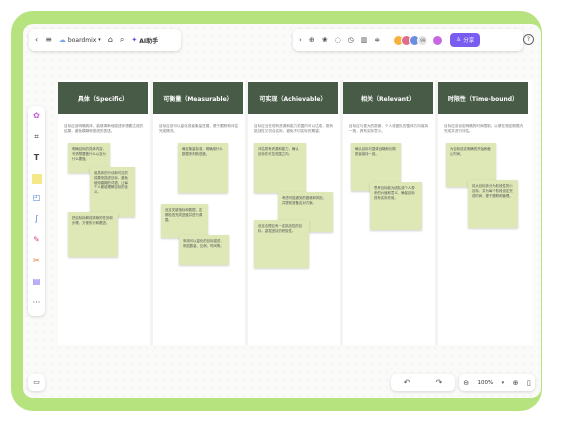 This screenshot has width=564, height=424. I want to click on chart-icon: ▥, so click(364, 40).